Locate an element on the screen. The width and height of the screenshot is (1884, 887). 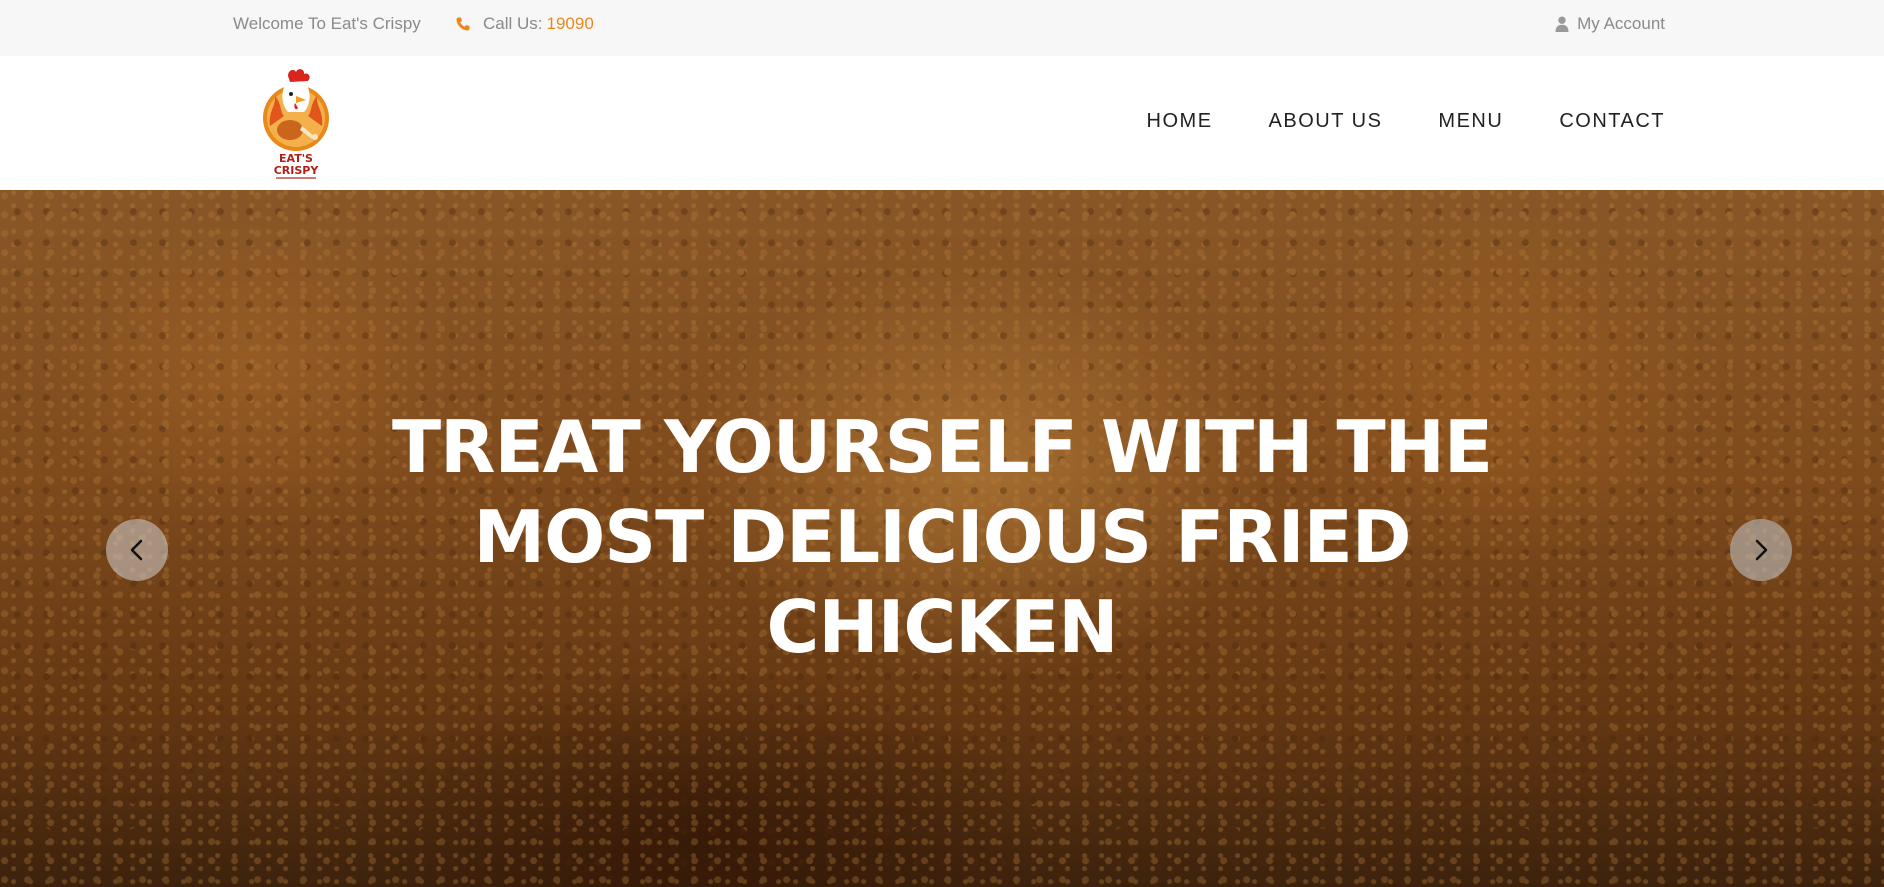
slider-next-button is located at coordinates (1761, 550).